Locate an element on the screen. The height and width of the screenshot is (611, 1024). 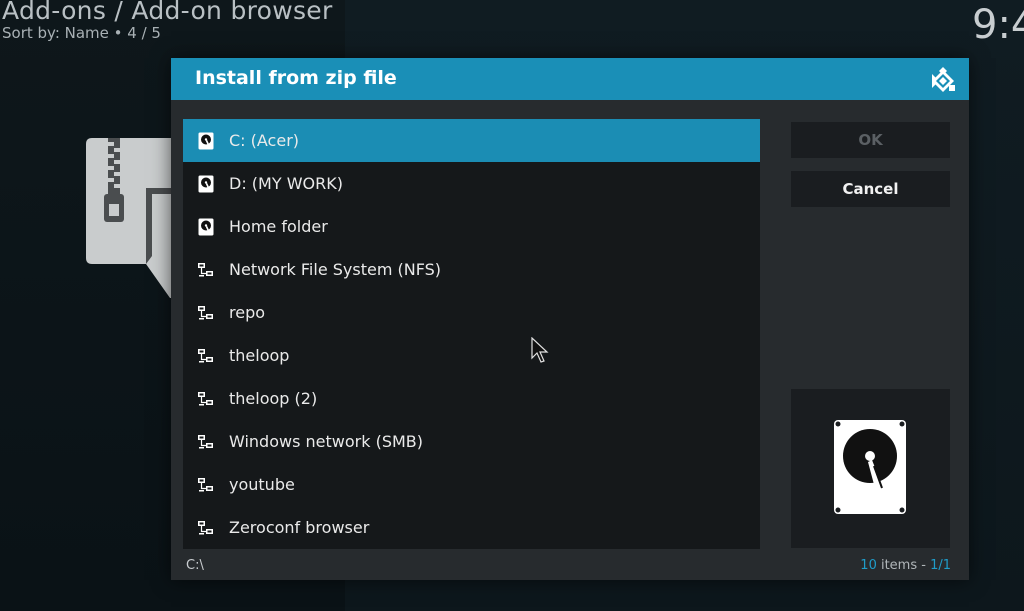
list-item-label: Windows network (SMB) is located at coordinates (326, 441).